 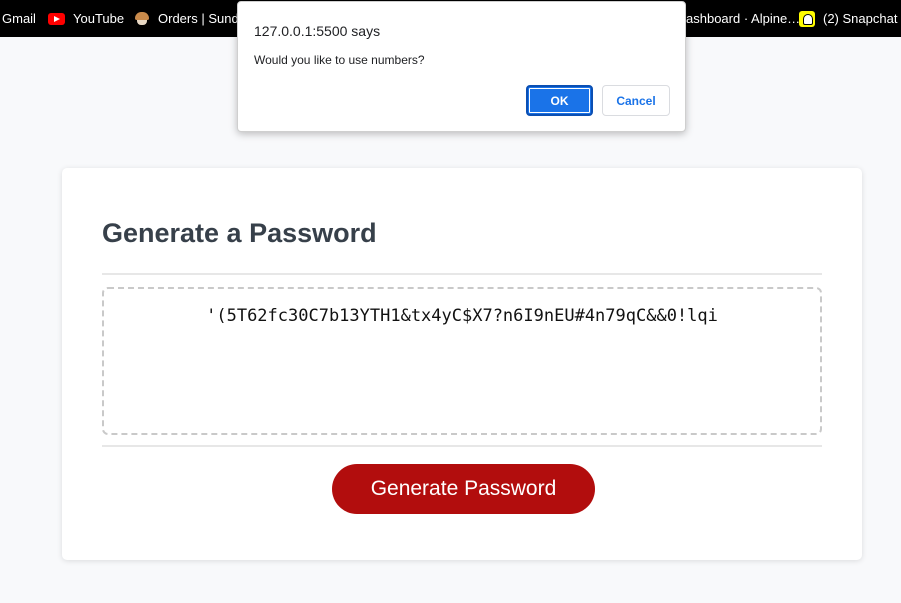 I want to click on bookmark-orders-sunda: Orders | Sunda, so click(x=190, y=18).